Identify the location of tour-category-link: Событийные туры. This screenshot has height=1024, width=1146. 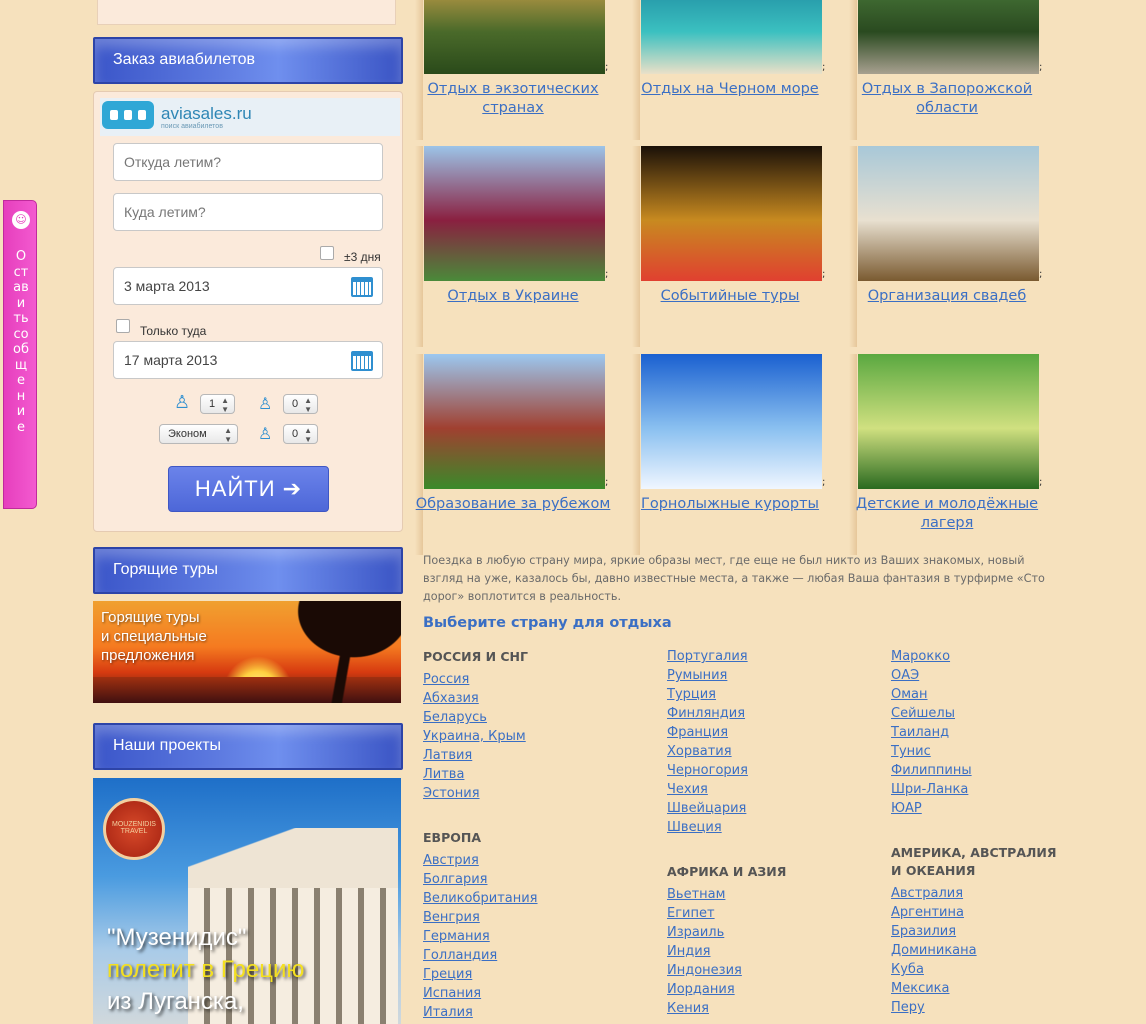
(730, 296).